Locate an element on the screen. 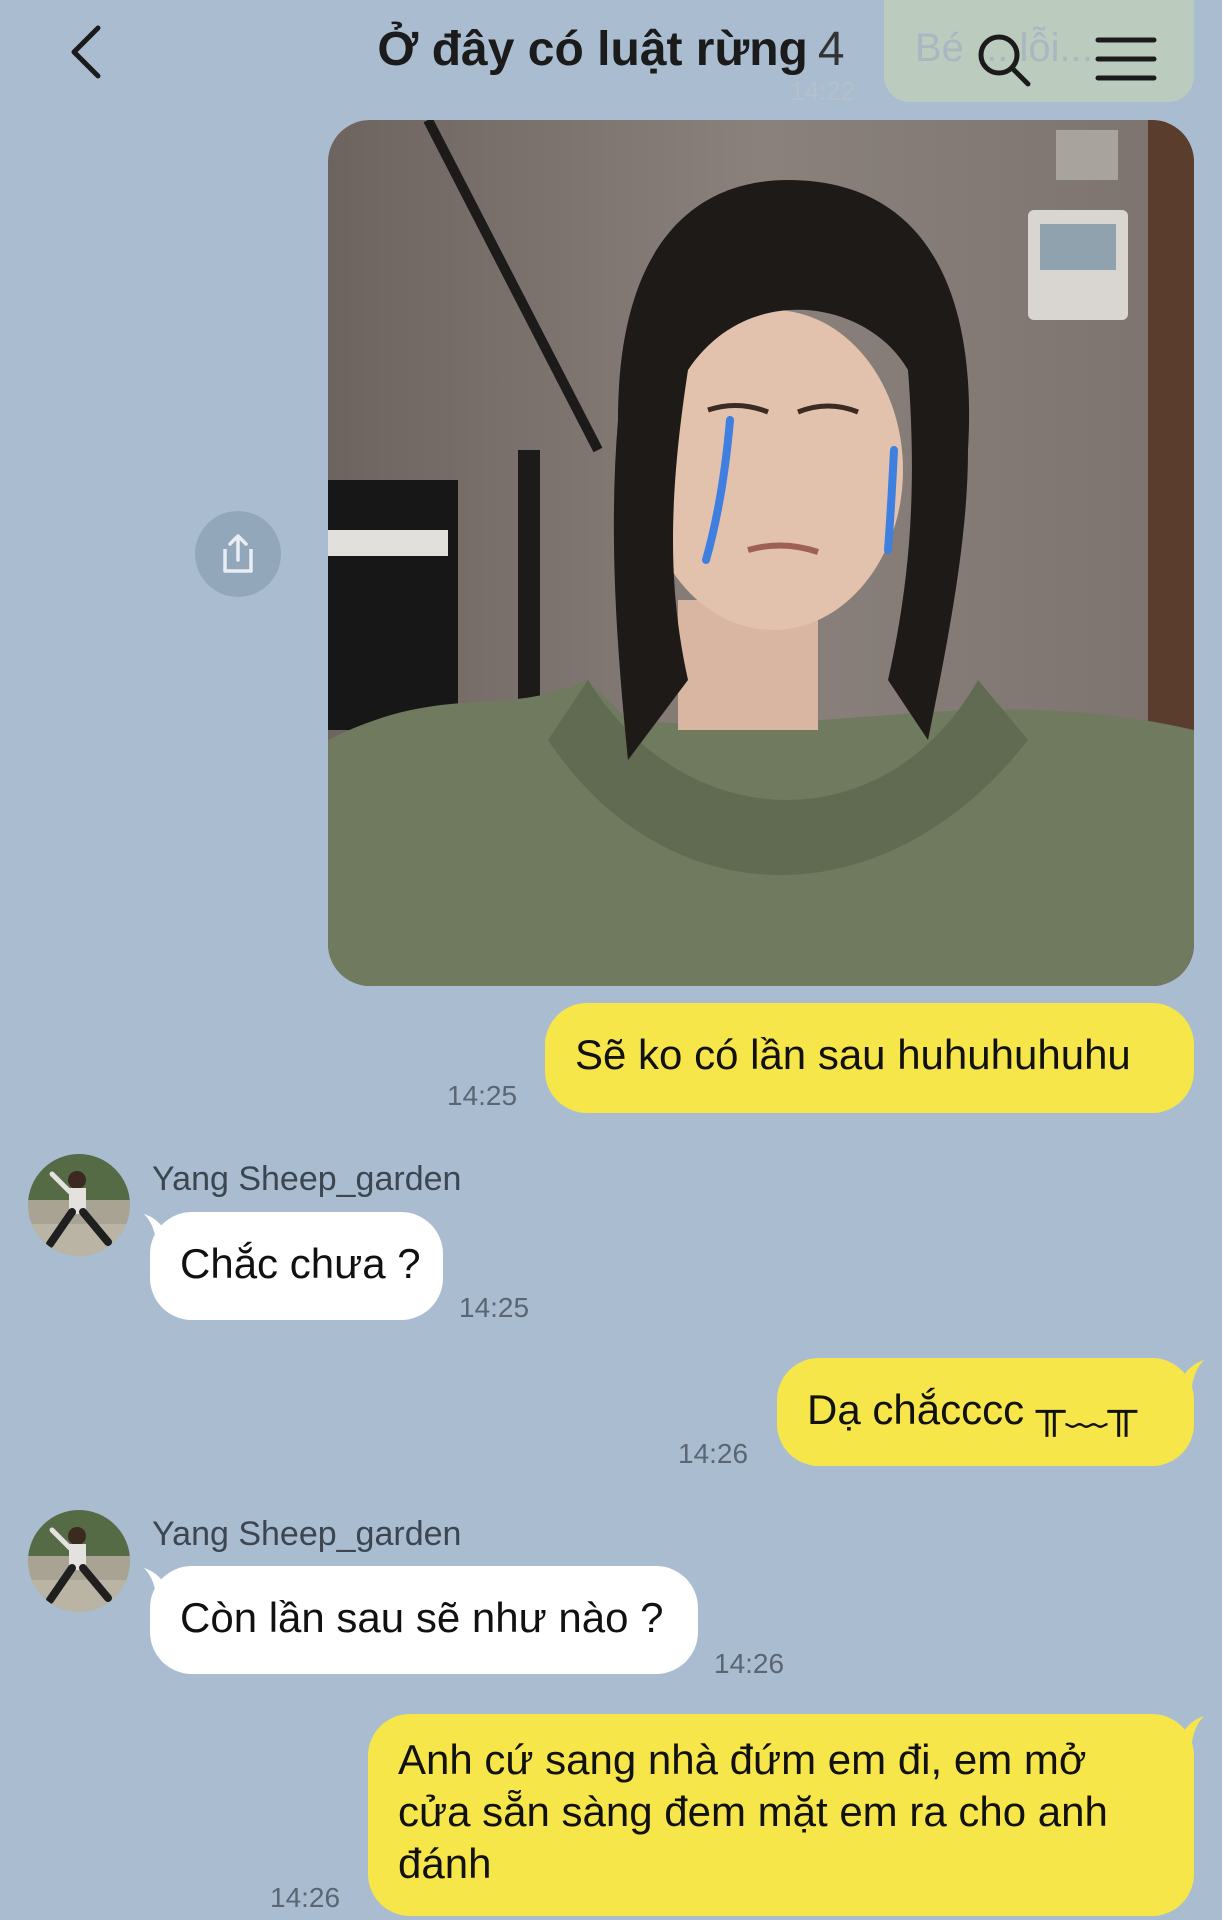 This screenshot has height=1920, width=1222. share-button is located at coordinates (238, 554).